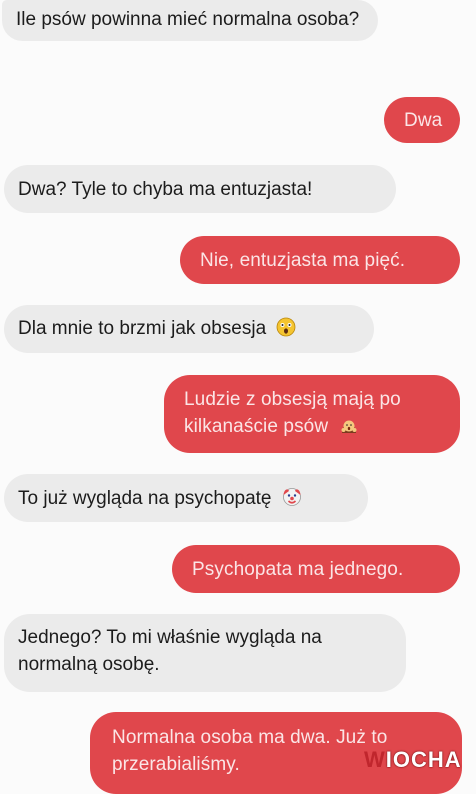  Describe the element at coordinates (303, 260) in the screenshot. I see `message-text: Nie, entuzjasta ma pięć.` at that location.